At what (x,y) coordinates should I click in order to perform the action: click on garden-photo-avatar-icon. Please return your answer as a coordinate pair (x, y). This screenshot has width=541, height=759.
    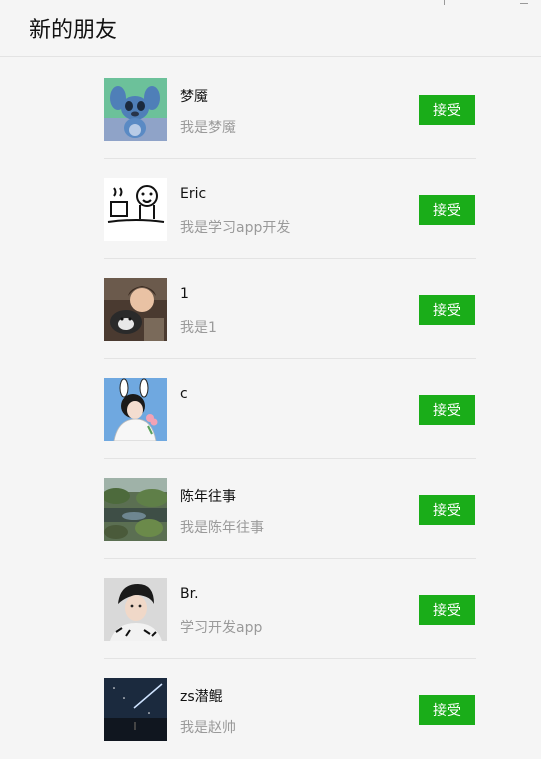
    Looking at the image, I should click on (135, 509).